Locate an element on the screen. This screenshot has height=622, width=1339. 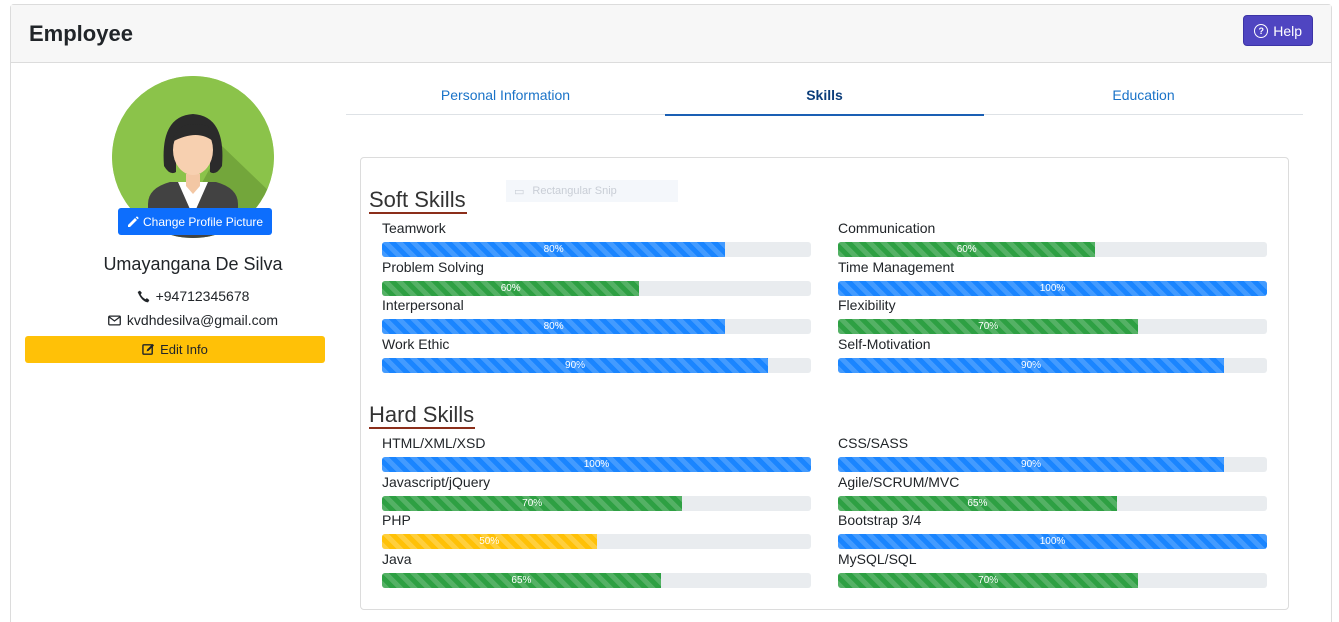
skill-label: Communication is located at coordinates (887, 228).